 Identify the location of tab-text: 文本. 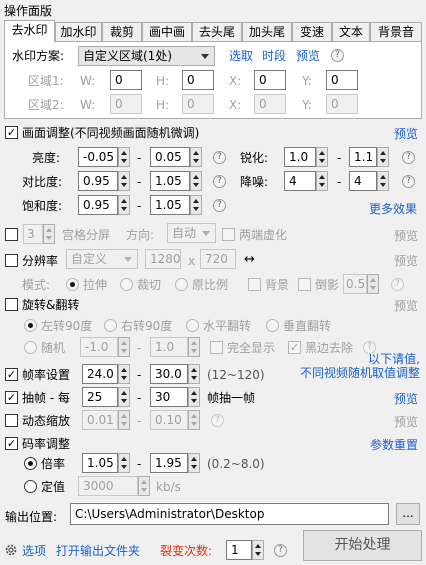
(351, 31).